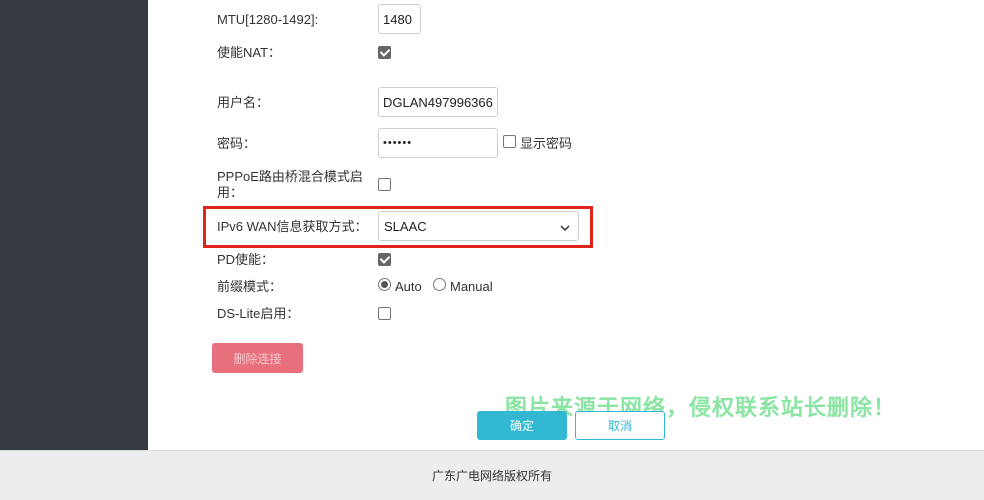  What do you see at coordinates (257, 358) in the screenshot?
I see `delete-connection-button: 删除连接` at bounding box center [257, 358].